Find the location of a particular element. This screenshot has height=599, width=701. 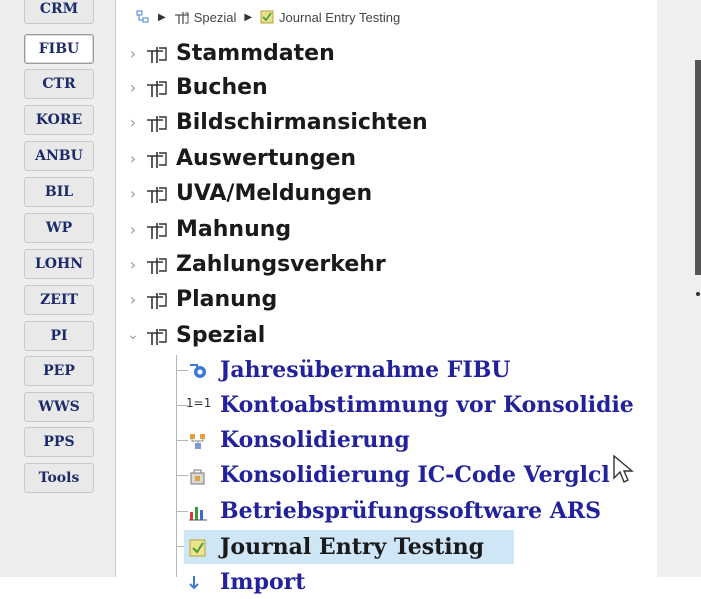

tree-folder-label: Mahnung is located at coordinates (234, 229).